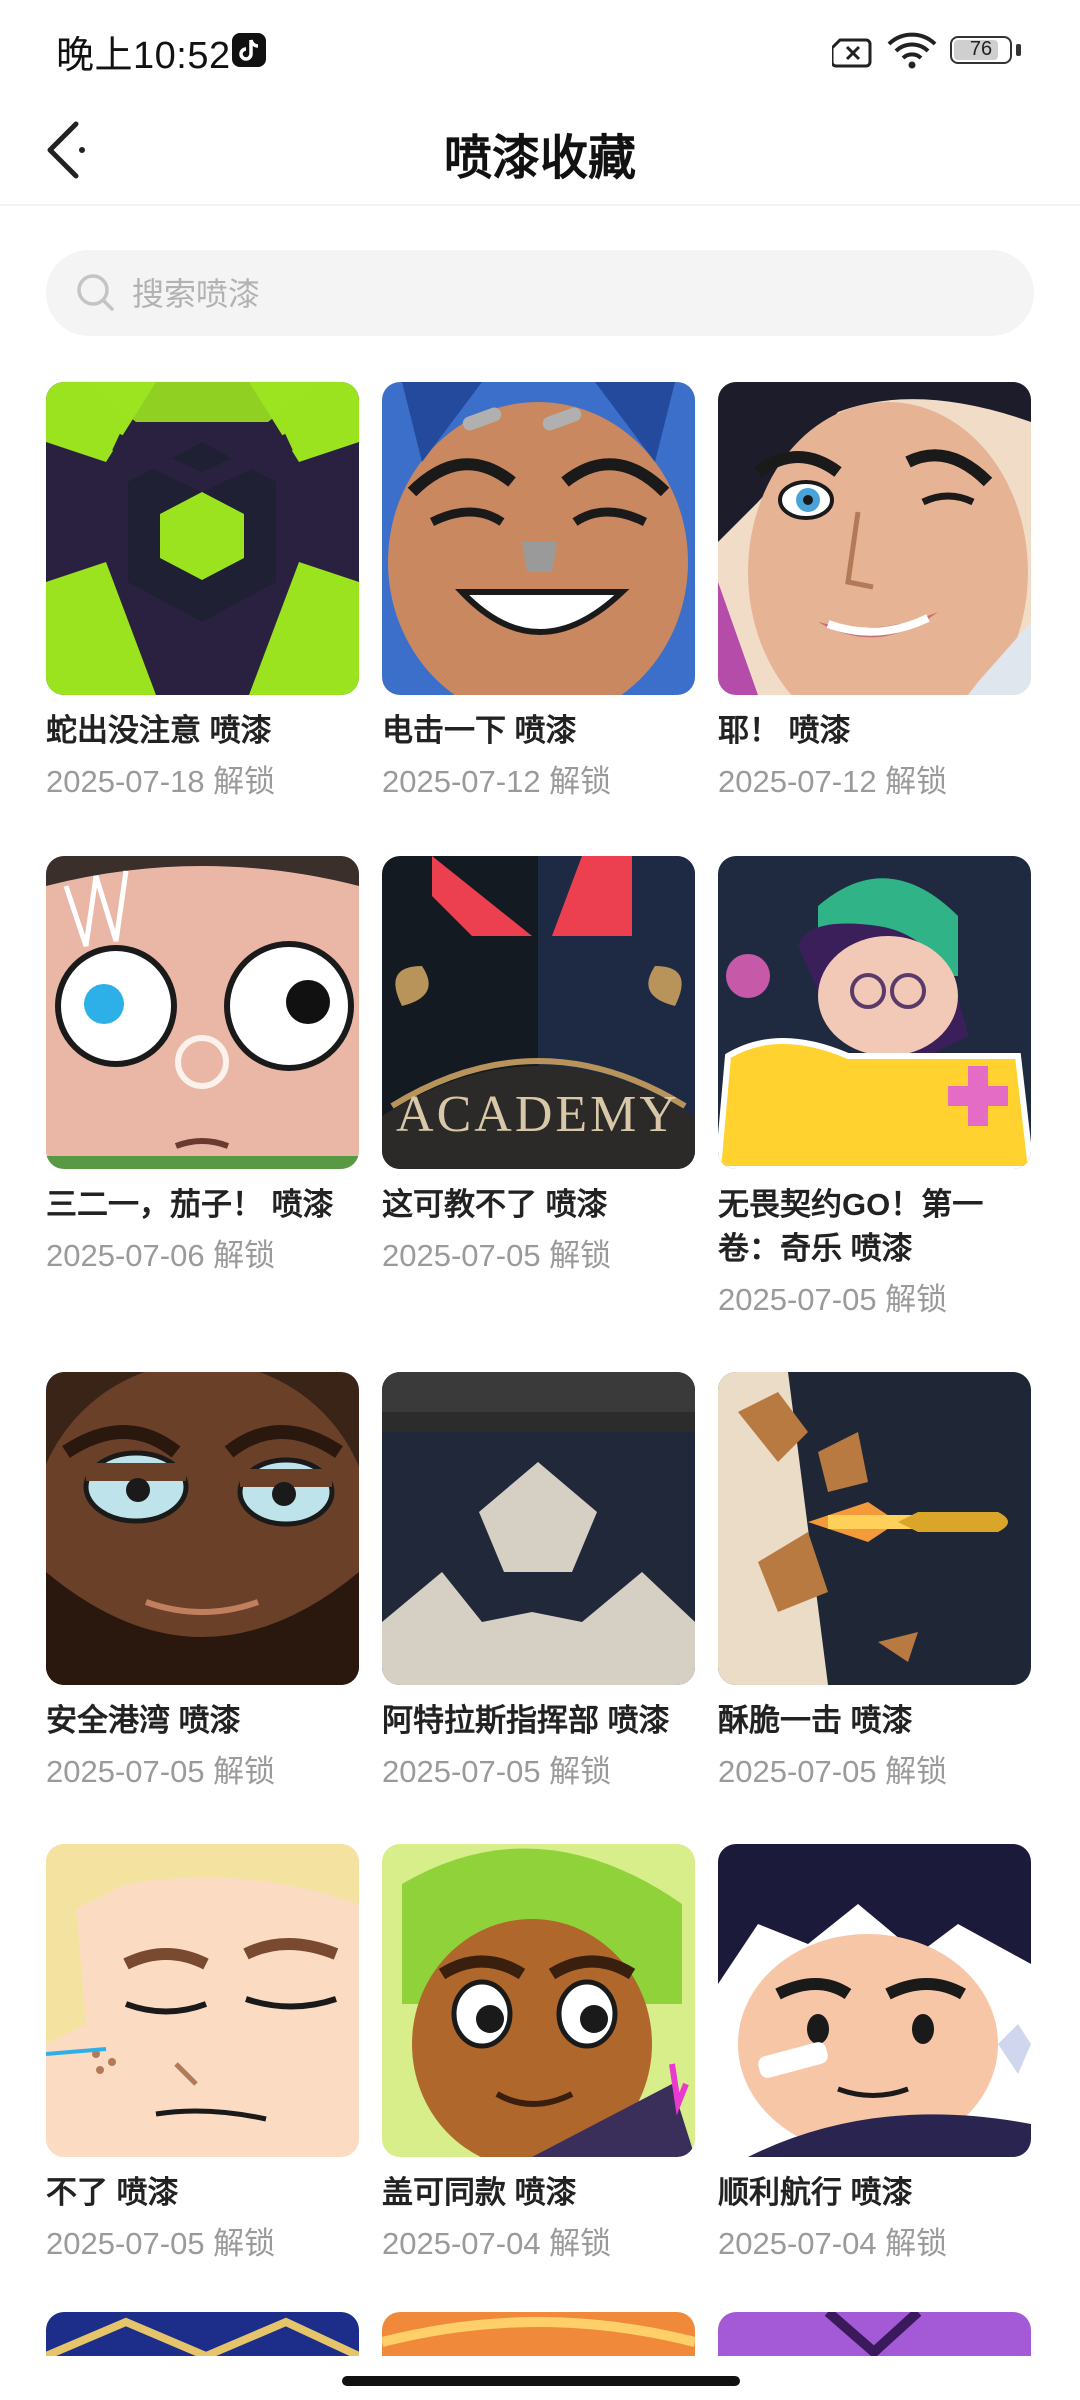 Image resolution: width=1080 pixels, height=2400 pixels. I want to click on spray-name: 电击一下 喷漆, so click(479, 730).